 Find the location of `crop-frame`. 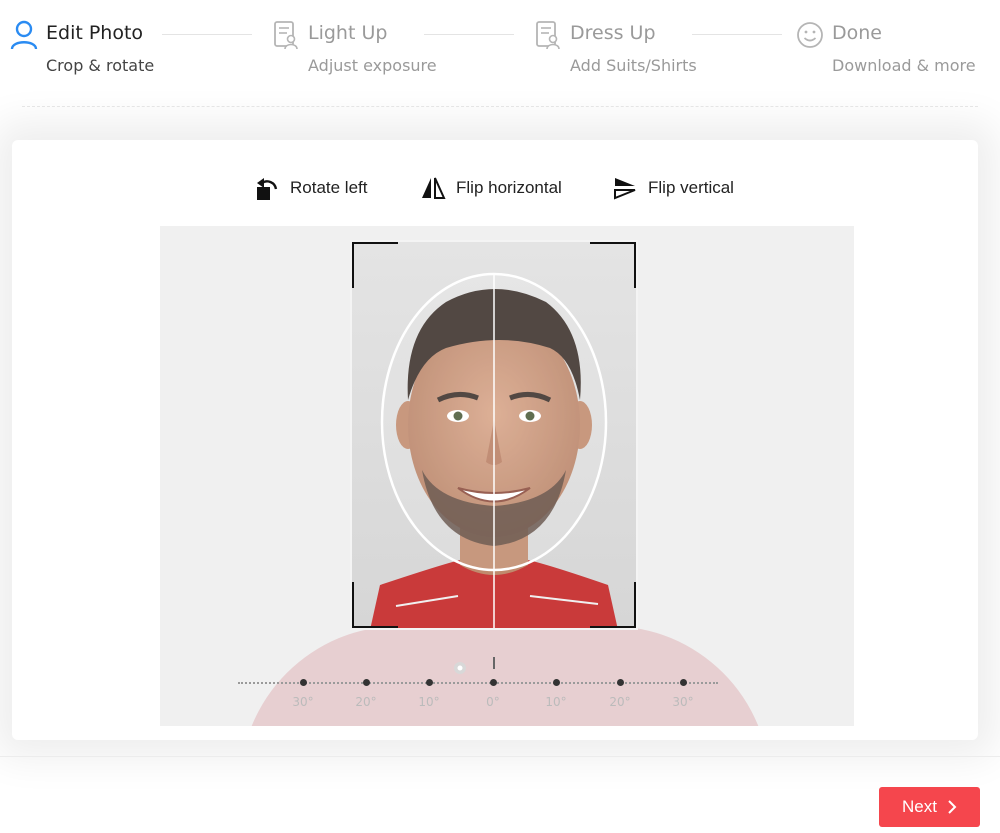

crop-frame is located at coordinates (494, 435).